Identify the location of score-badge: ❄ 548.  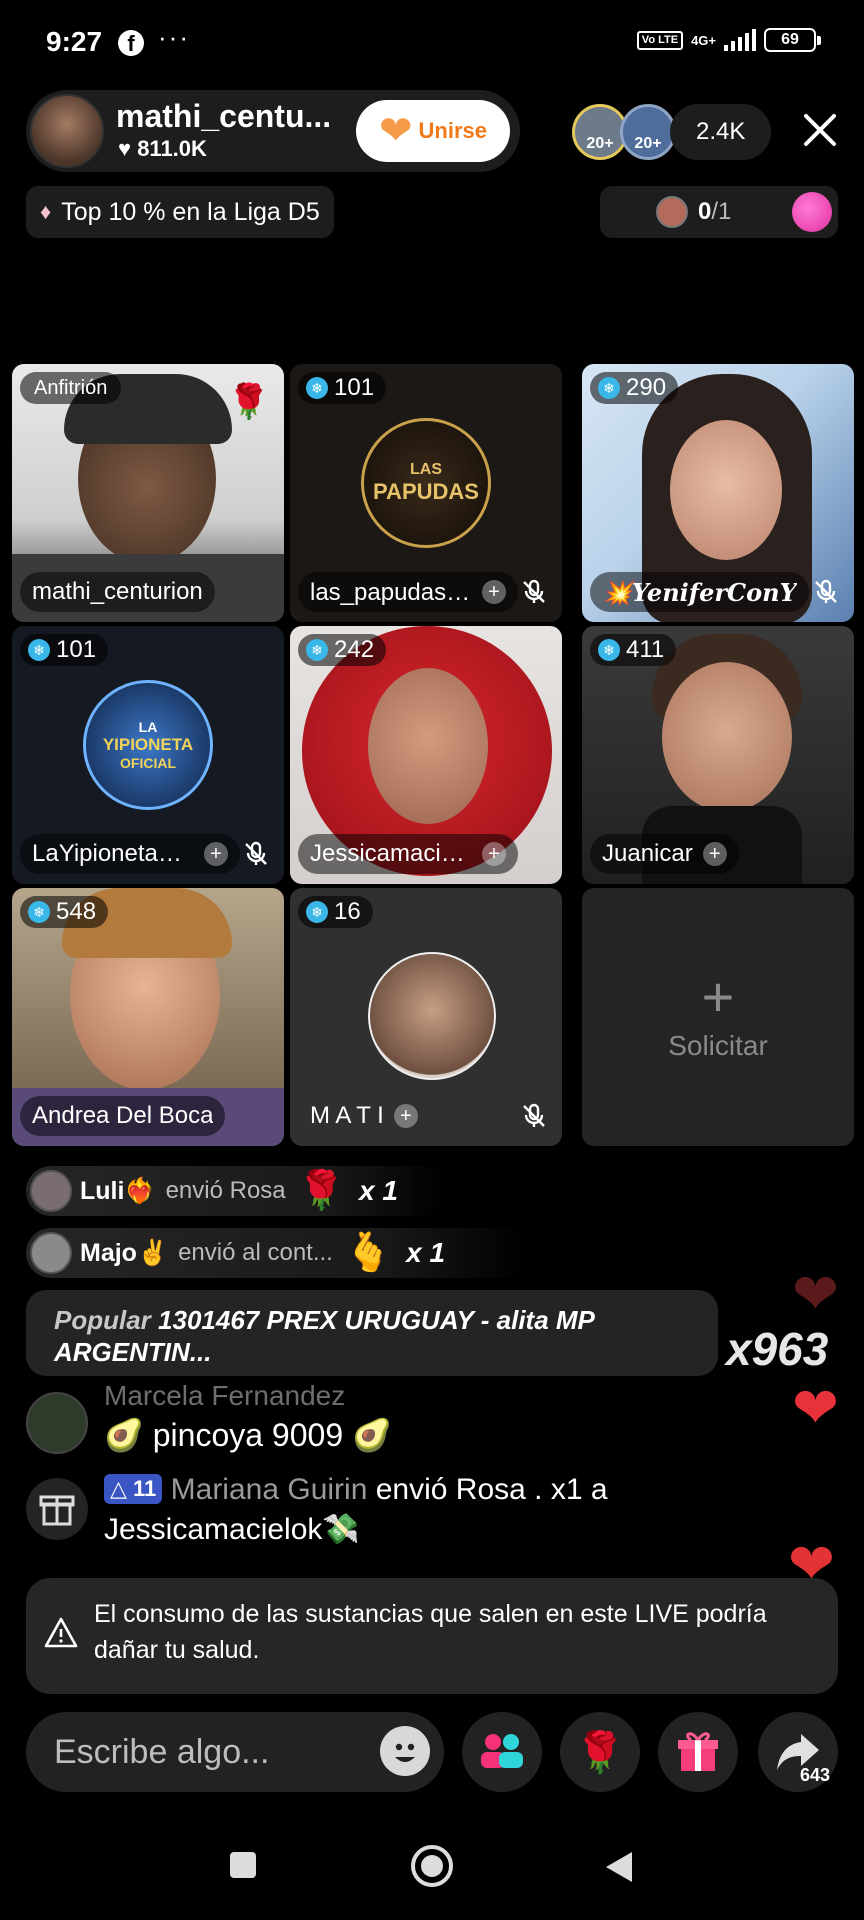
(64, 912).